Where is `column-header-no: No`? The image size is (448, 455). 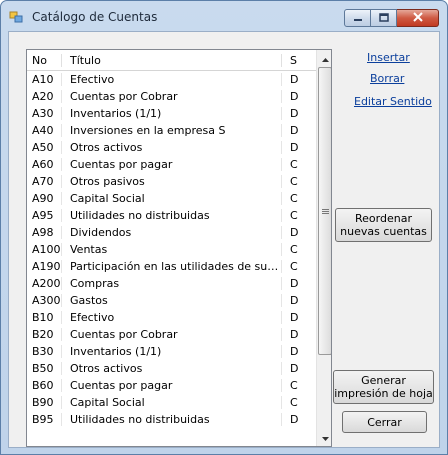 column-header-no: No is located at coordinates (44, 60).